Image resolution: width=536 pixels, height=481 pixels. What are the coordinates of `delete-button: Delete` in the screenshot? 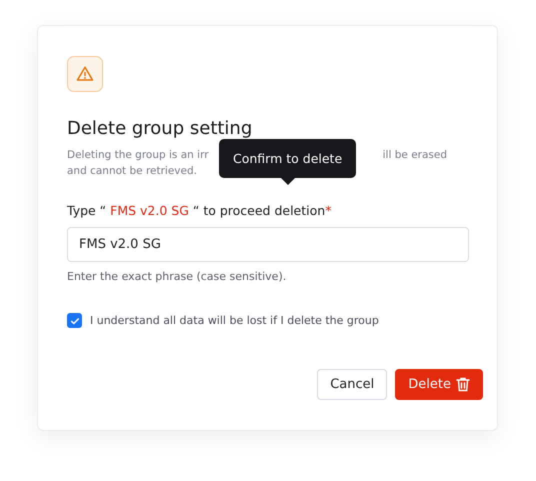 It's located at (439, 384).